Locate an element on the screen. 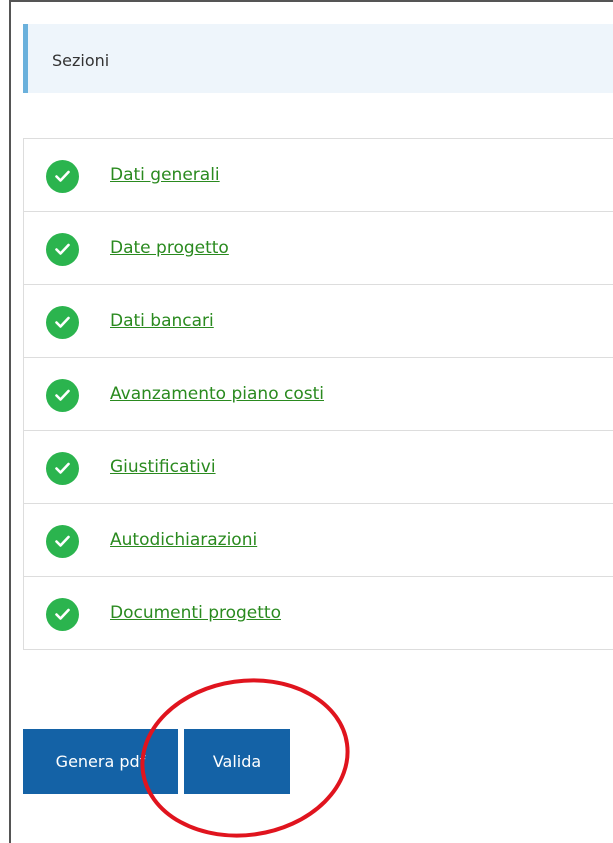 The height and width of the screenshot is (843, 613). list-item-dati-bancari: Dati bancari is located at coordinates (318, 321).